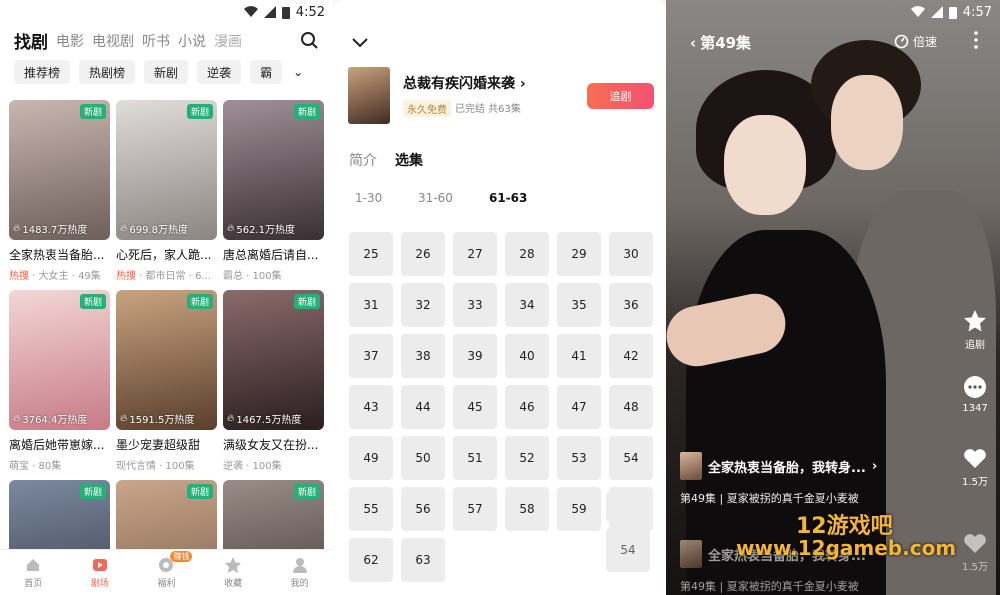 The image size is (1000, 595). I want to click on nav-item-profile: 我的, so click(300, 572).